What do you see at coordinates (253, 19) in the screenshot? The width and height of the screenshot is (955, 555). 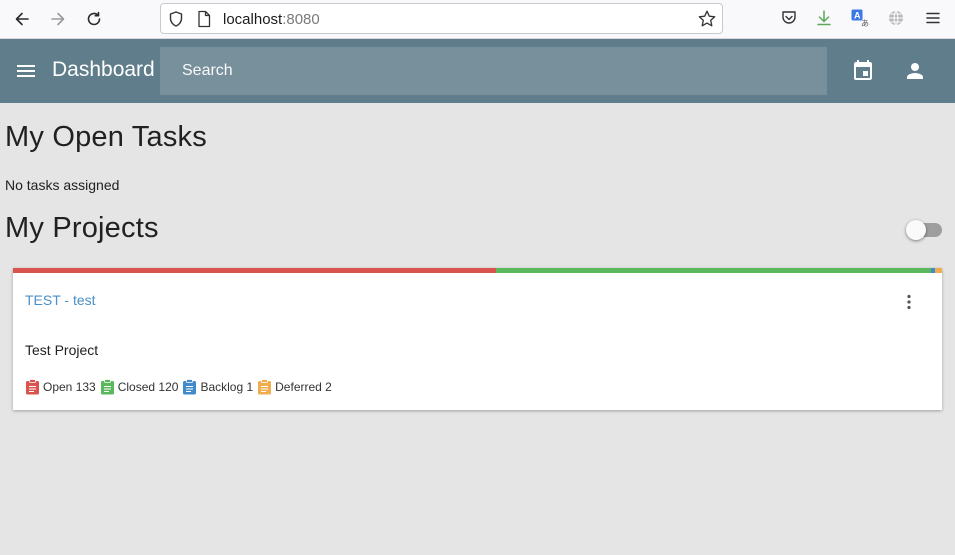 I see `url-host: localhost` at bounding box center [253, 19].